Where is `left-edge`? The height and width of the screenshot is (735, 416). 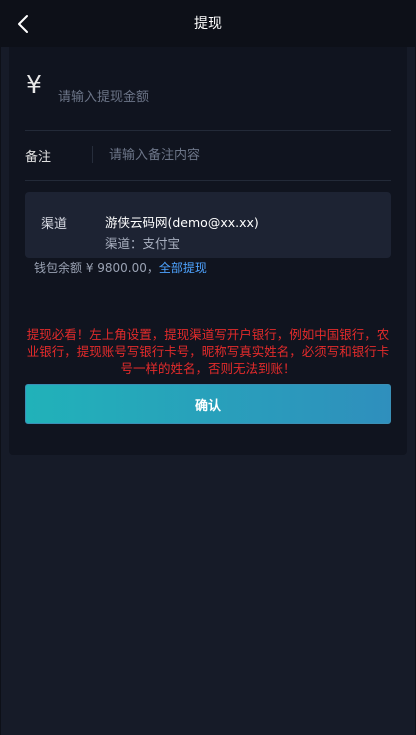 left-edge is located at coordinates (0, 391).